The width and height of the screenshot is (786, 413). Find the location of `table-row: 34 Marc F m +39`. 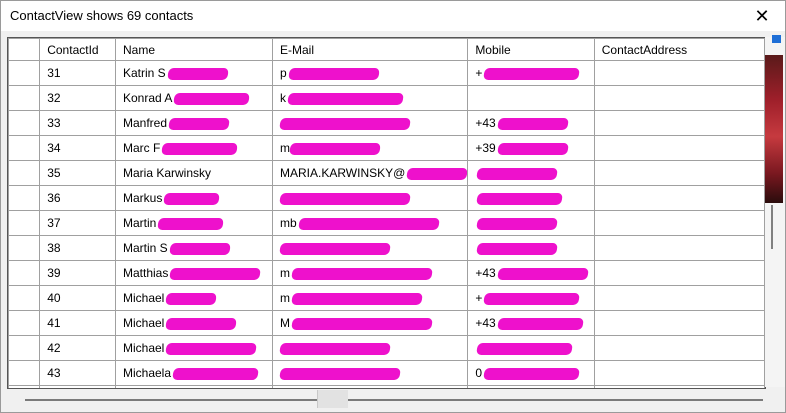

table-row: 34 Marc F m +39 is located at coordinates (386, 148).